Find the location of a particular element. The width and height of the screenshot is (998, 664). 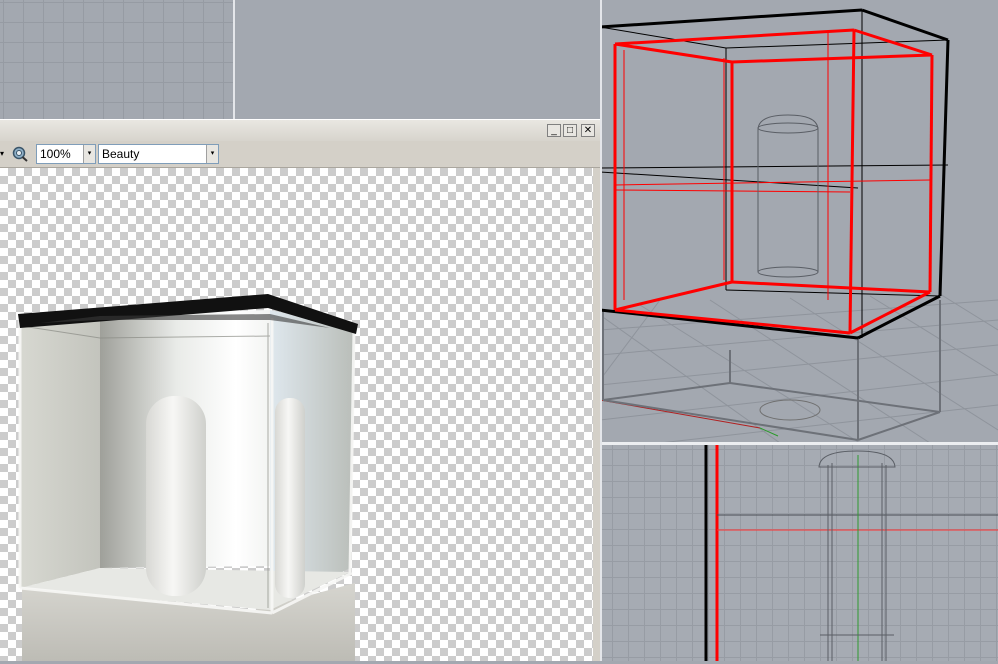

pillar-wireframe is located at coordinates (788, 196).